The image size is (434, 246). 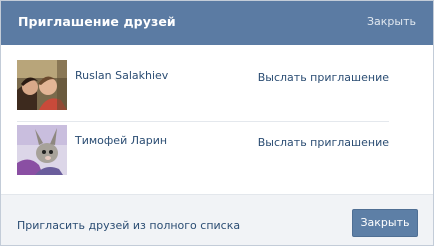 I want to click on close-button: Закрыть, so click(x=385, y=223).